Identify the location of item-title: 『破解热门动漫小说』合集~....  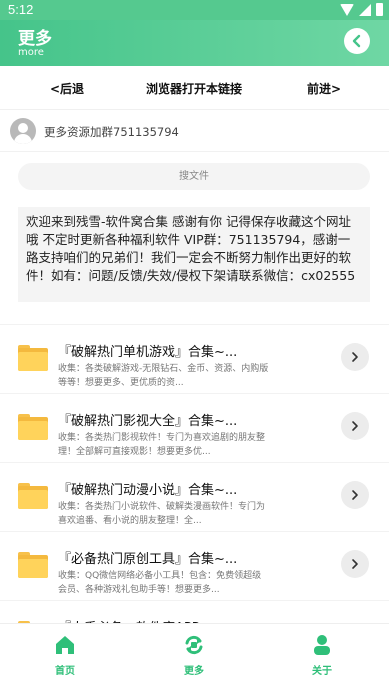
(148, 490).